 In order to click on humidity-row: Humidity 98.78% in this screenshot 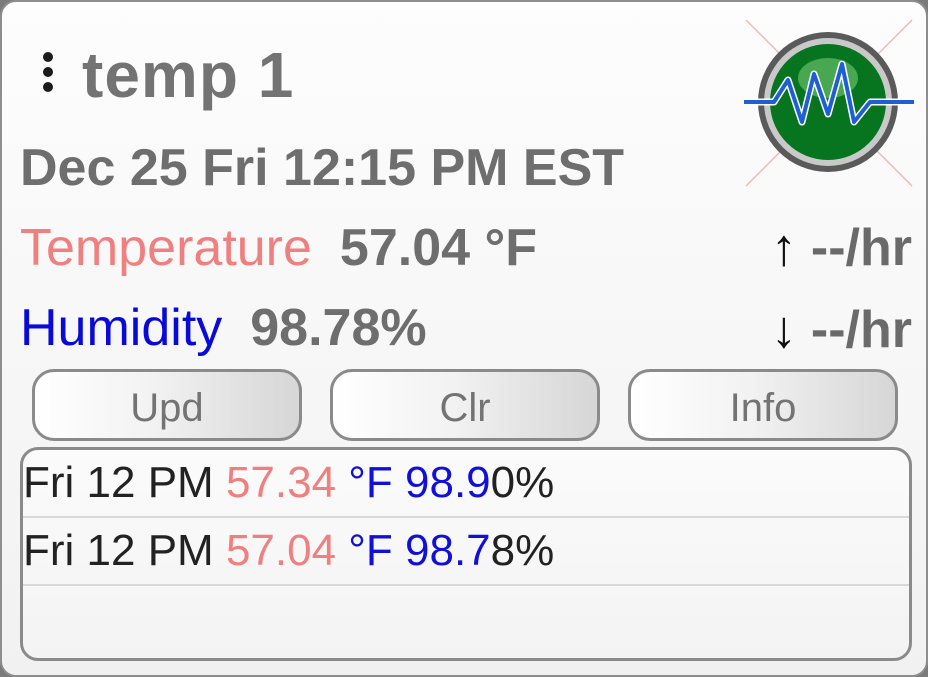, I will do `click(223, 328)`.